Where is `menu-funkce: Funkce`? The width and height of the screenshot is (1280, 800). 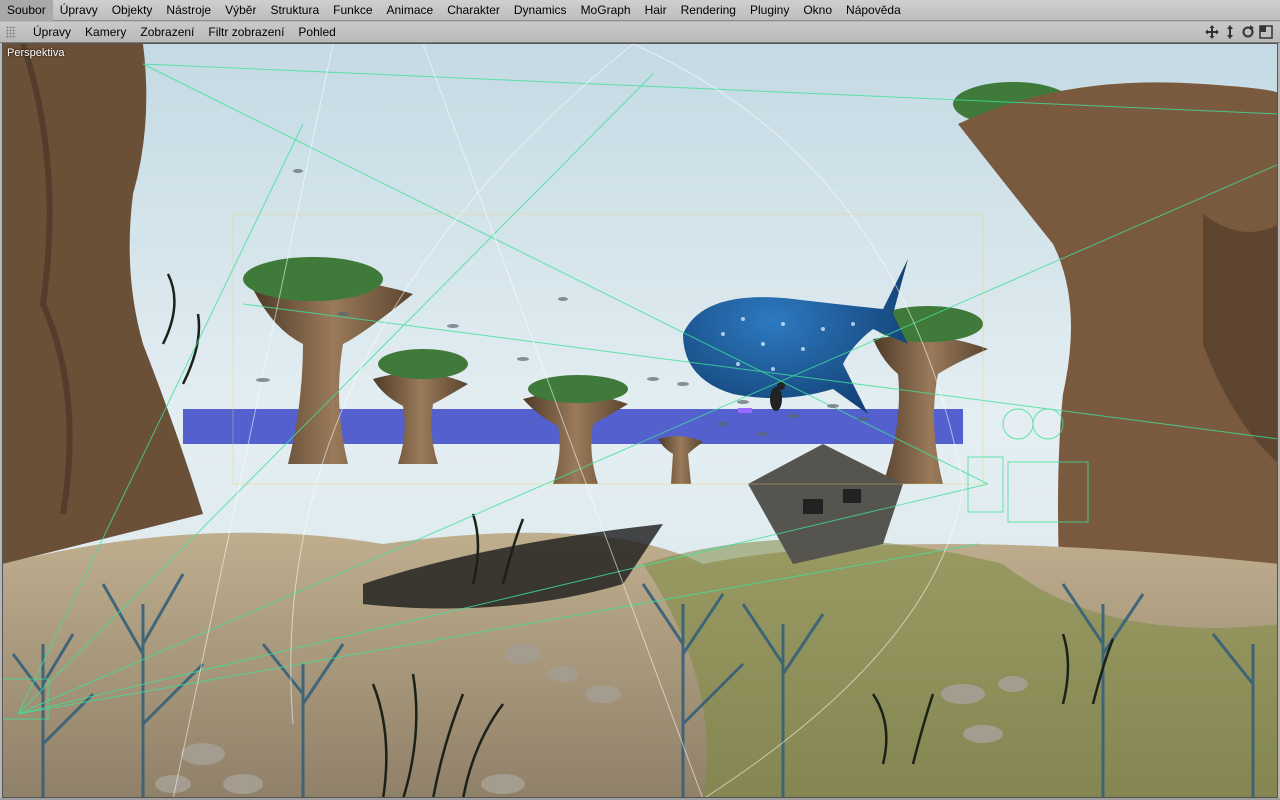 menu-funkce: Funkce is located at coordinates (352, 10).